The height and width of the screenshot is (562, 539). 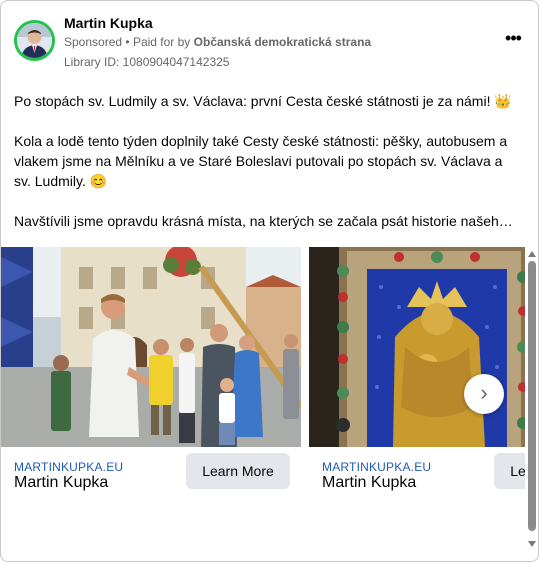 What do you see at coordinates (532, 254) in the screenshot?
I see `scroll-up-arrow-icon` at bounding box center [532, 254].